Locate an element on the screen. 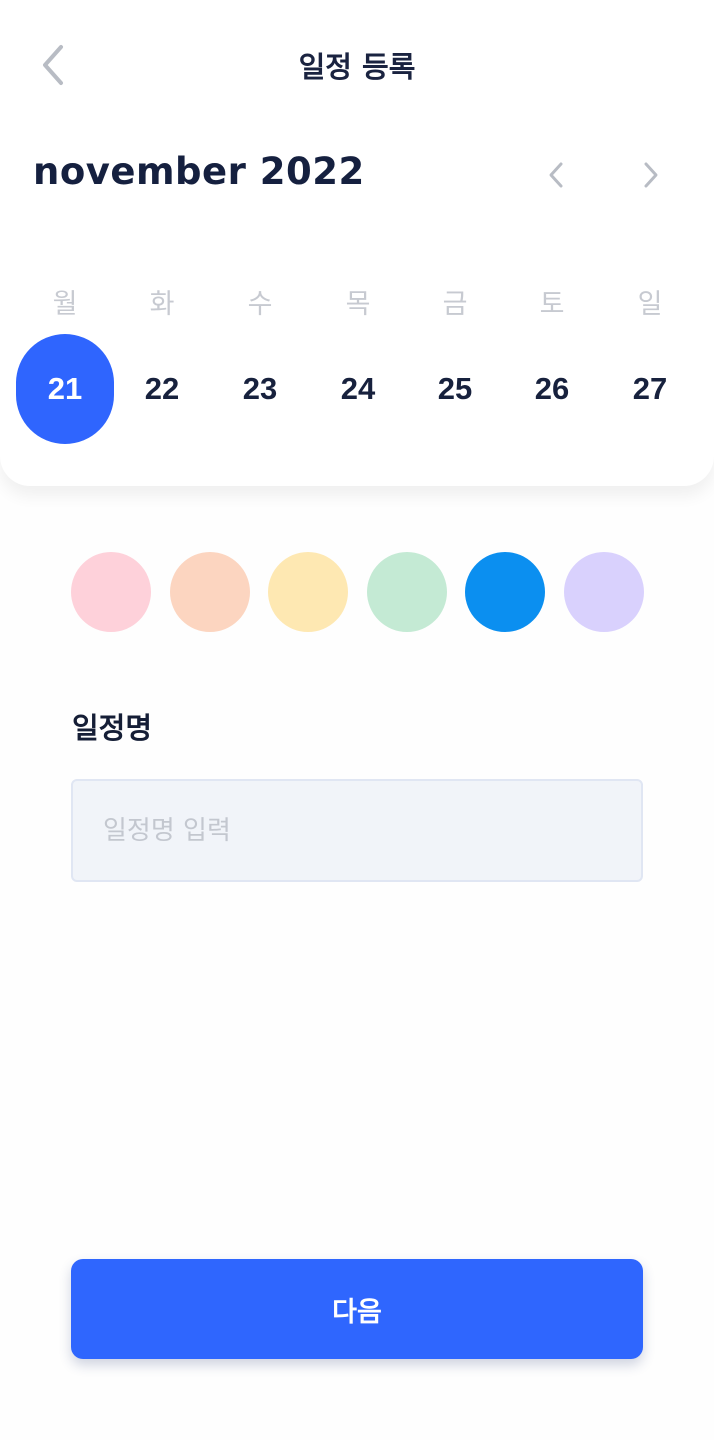  chevron-left-icon is located at coordinates (556, 175).